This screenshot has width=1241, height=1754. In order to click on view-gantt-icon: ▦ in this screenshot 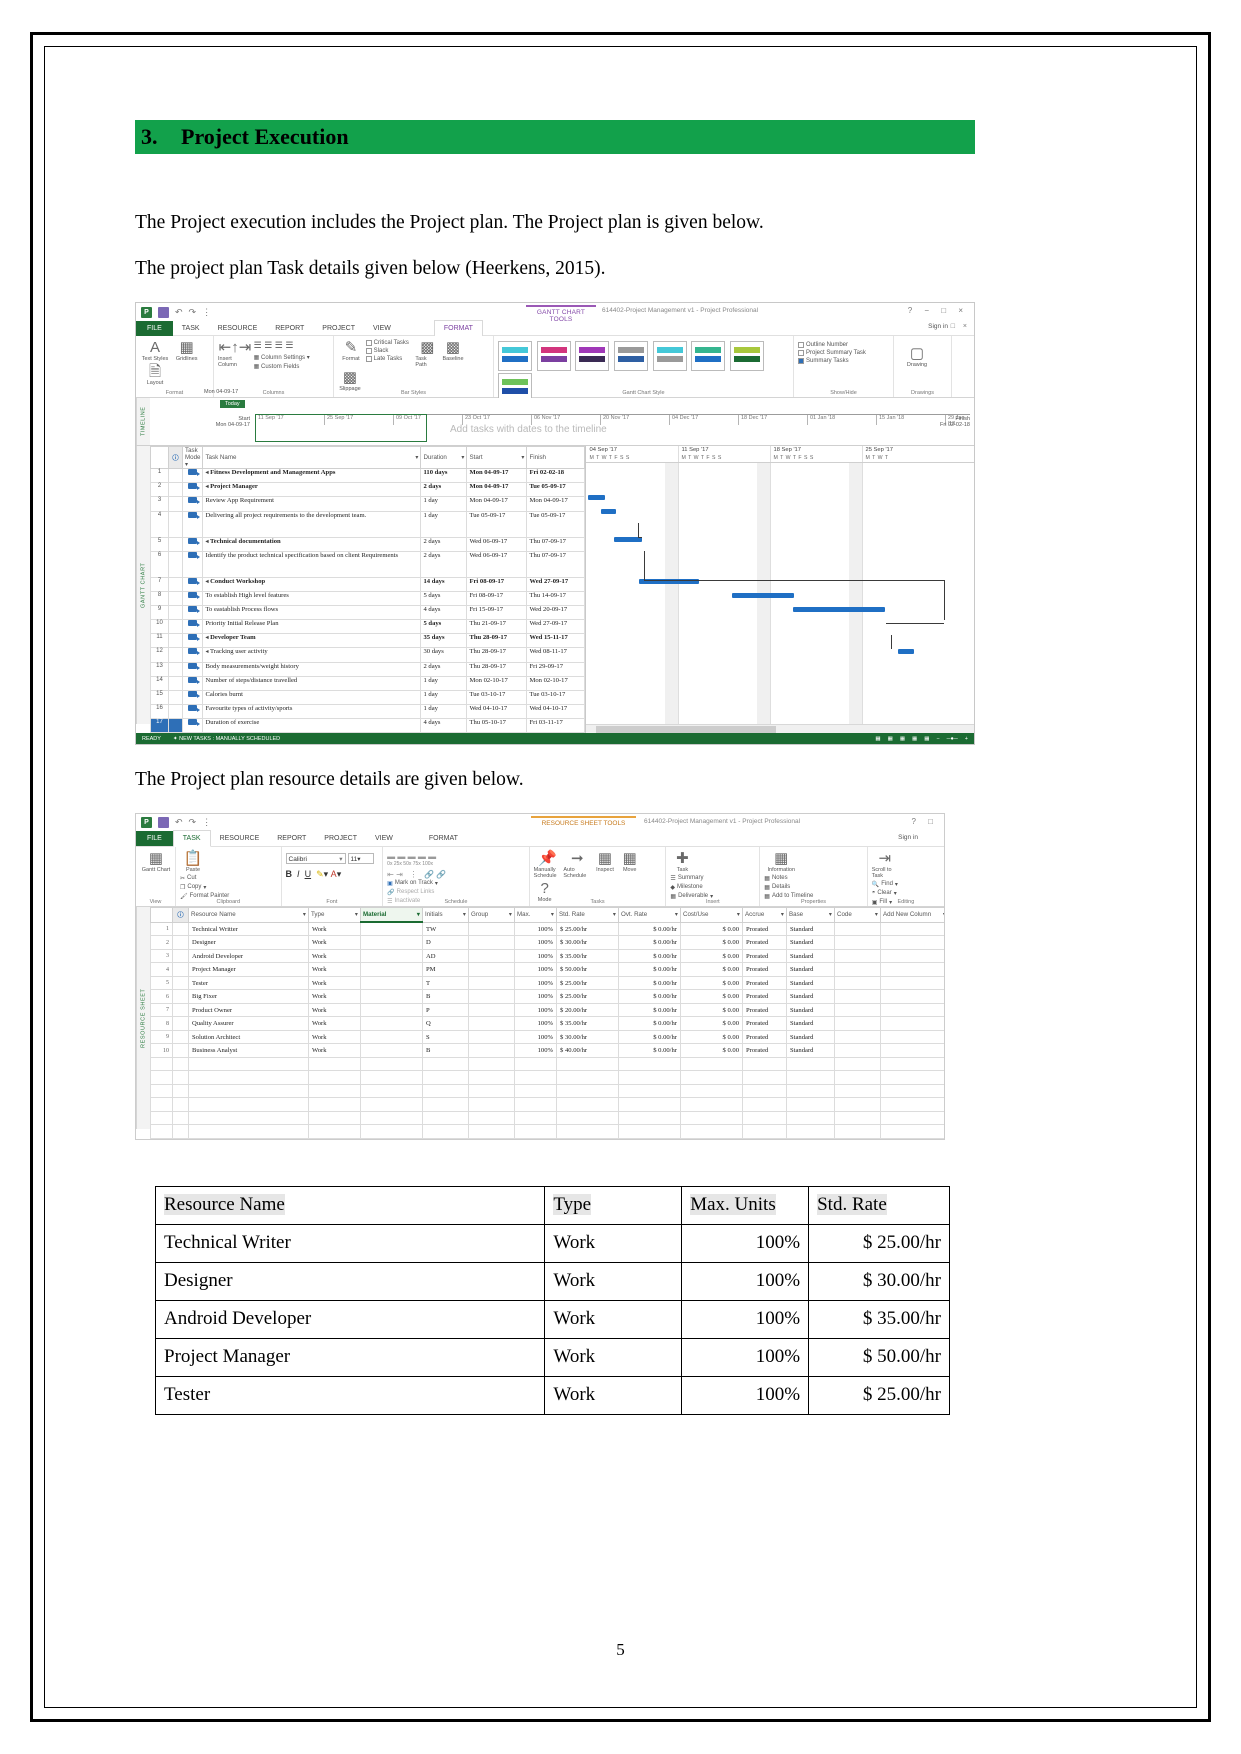, I will do `click(877, 739)`.